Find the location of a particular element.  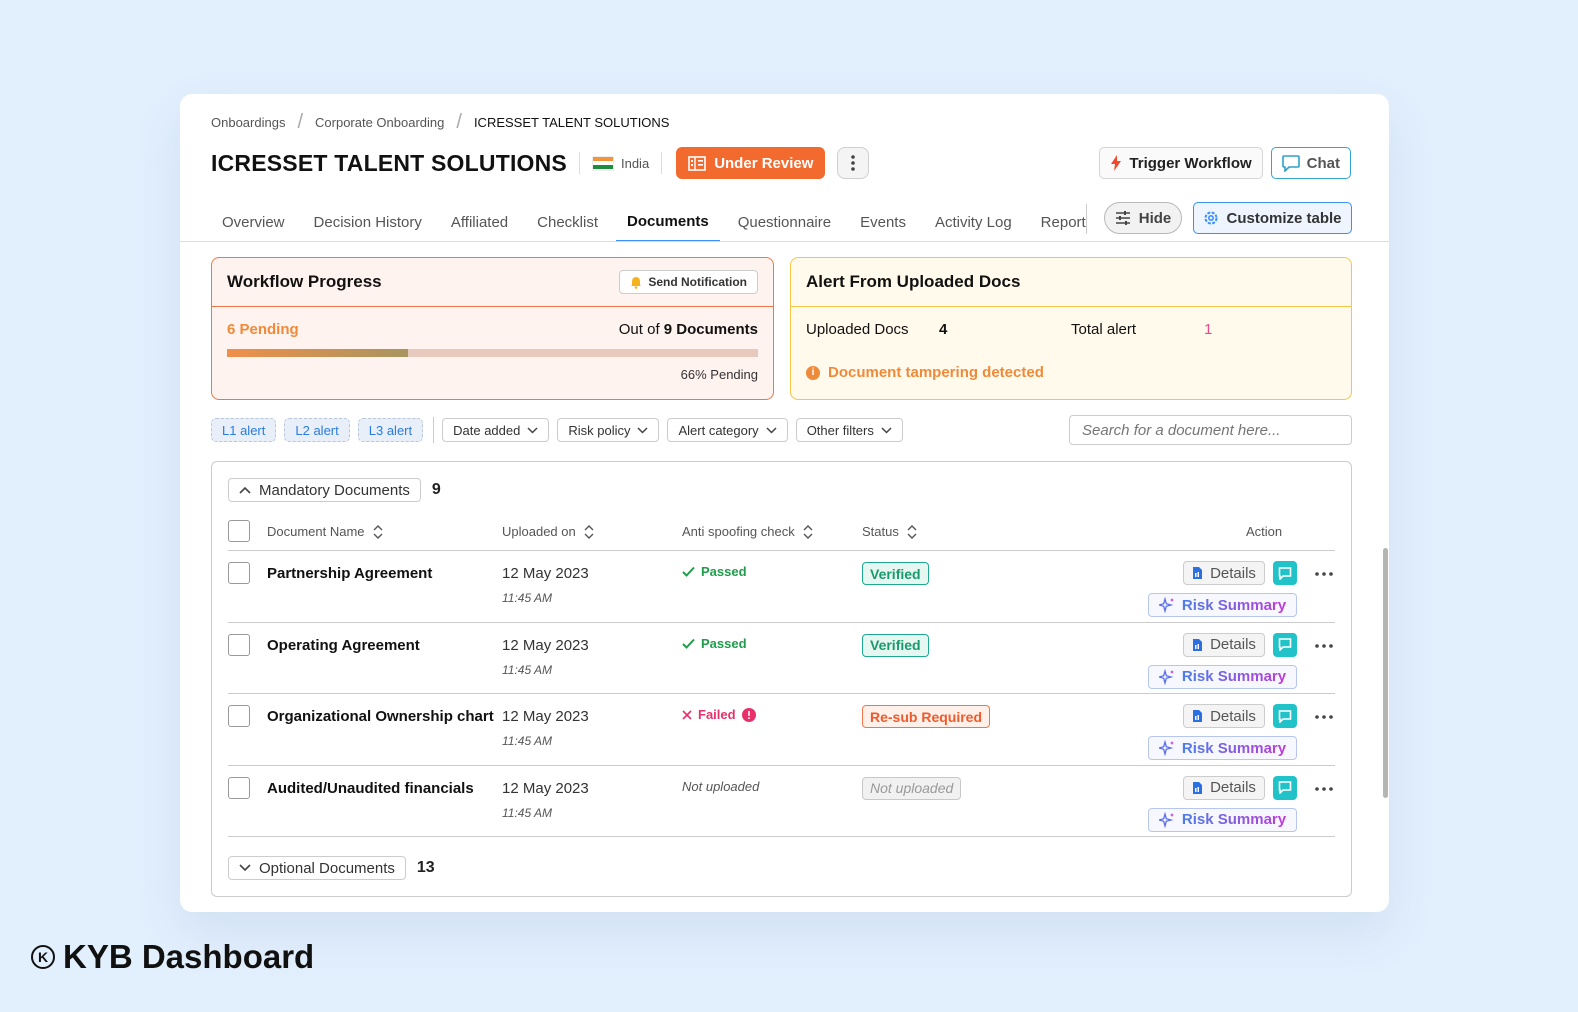

close-icon is located at coordinates (687, 714).